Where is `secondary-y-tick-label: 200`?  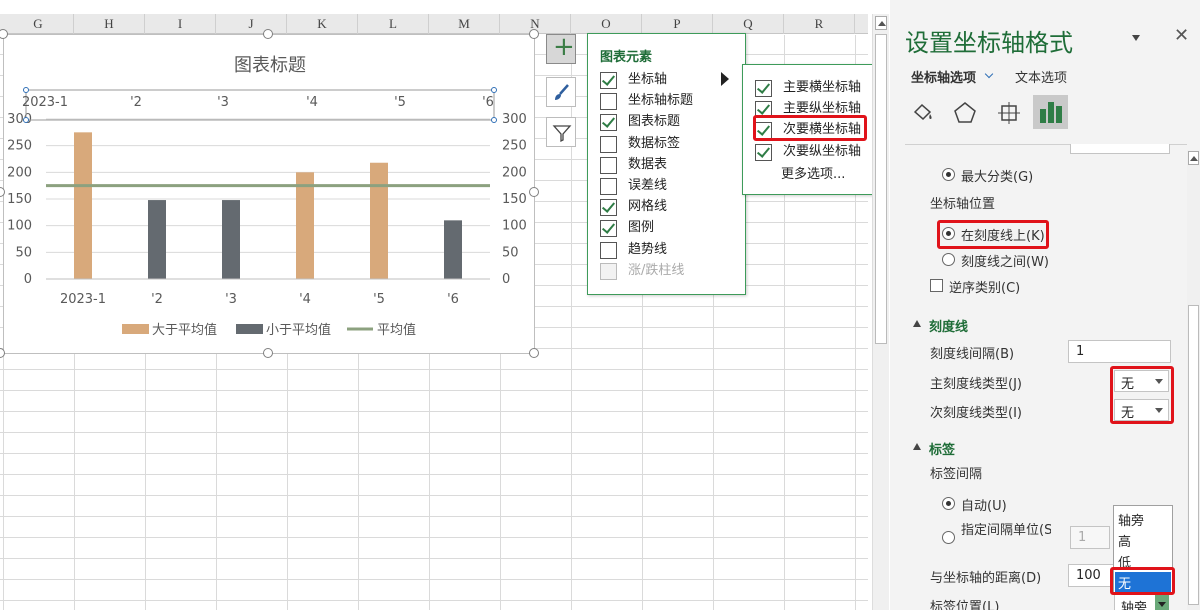
secondary-y-tick-label: 200 is located at coordinates (514, 172).